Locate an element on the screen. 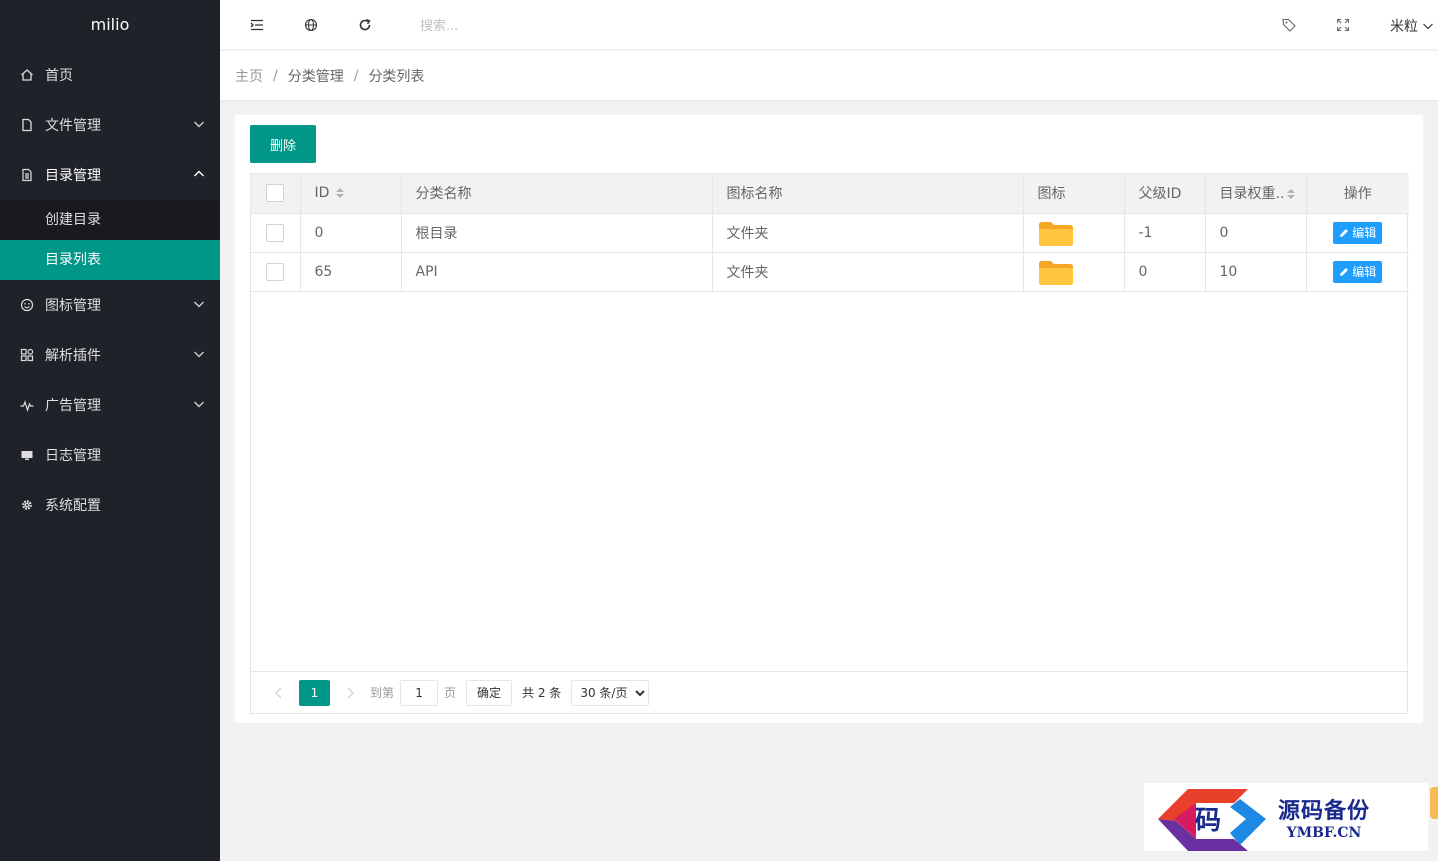 This screenshot has width=1438, height=861. sidebar-item-label: 文件管理 is located at coordinates (73, 126).